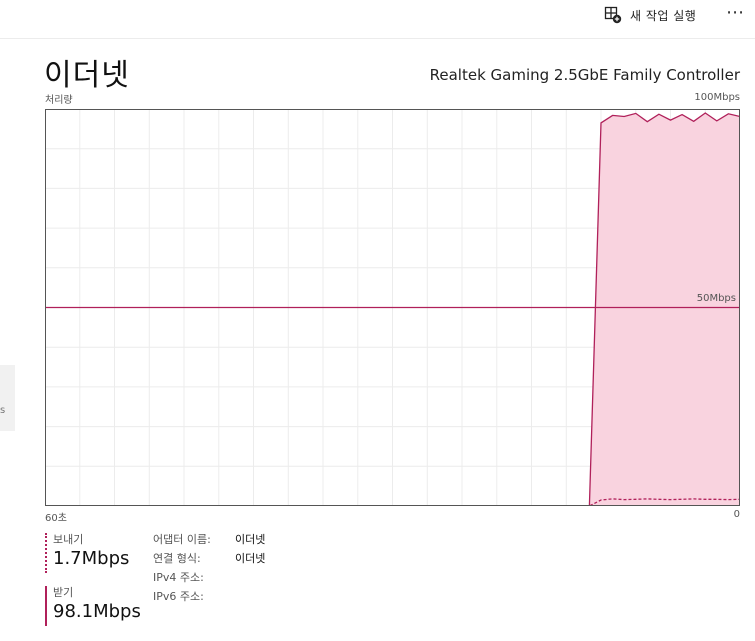  I want to click on send-label: 보내기, so click(68, 539).